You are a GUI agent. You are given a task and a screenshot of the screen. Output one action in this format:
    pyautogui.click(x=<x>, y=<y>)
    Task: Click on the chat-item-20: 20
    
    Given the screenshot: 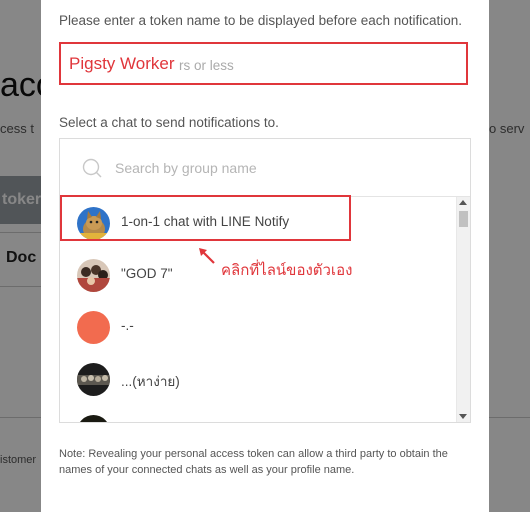 What is the action you would take?
    pyautogui.click(x=258, y=414)
    